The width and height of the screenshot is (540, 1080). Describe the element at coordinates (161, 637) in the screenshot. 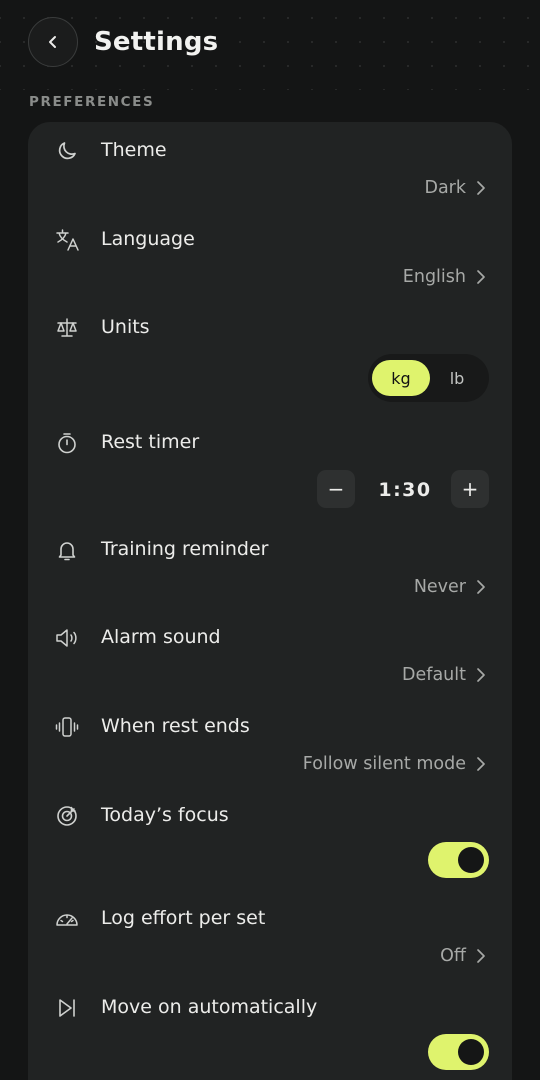

I see `setting-label: Alarm sound` at that location.